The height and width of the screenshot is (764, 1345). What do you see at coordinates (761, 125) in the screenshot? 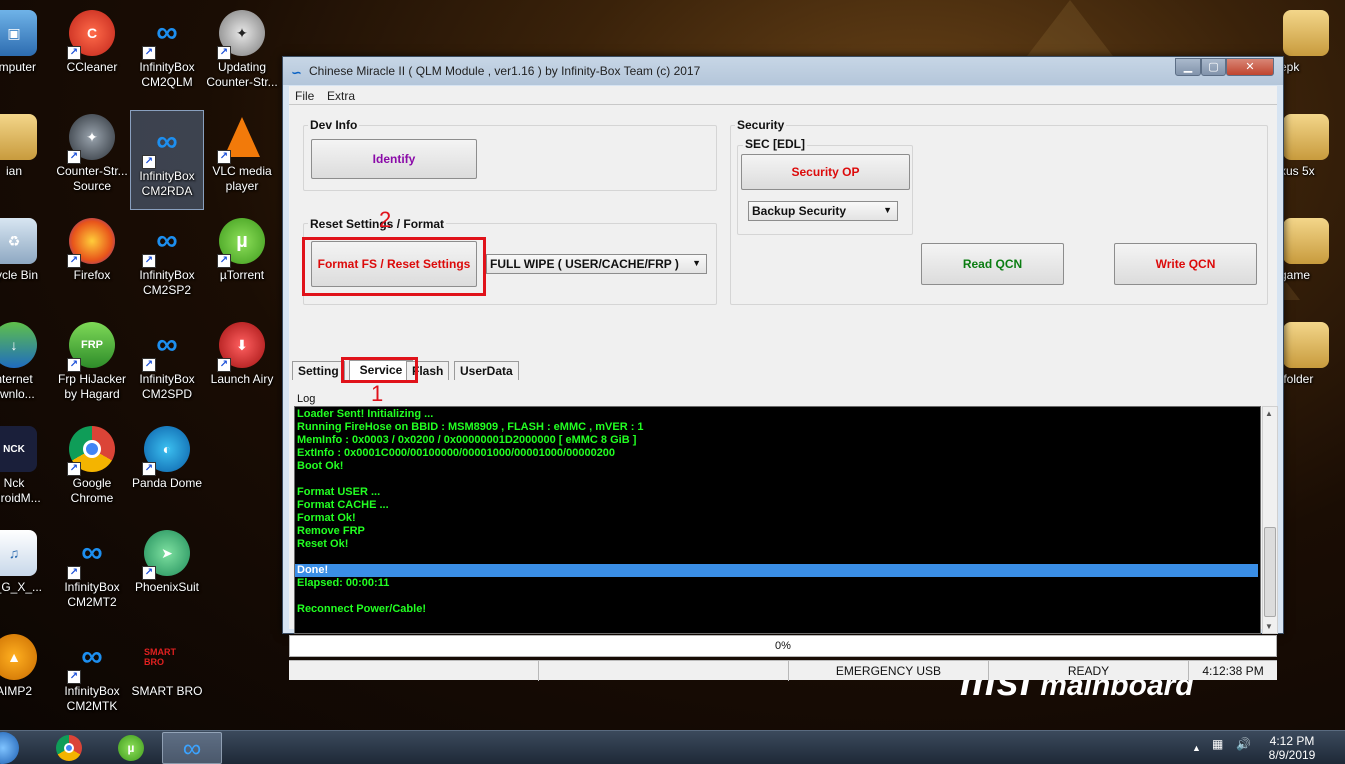
I see `security-title: Security` at bounding box center [761, 125].